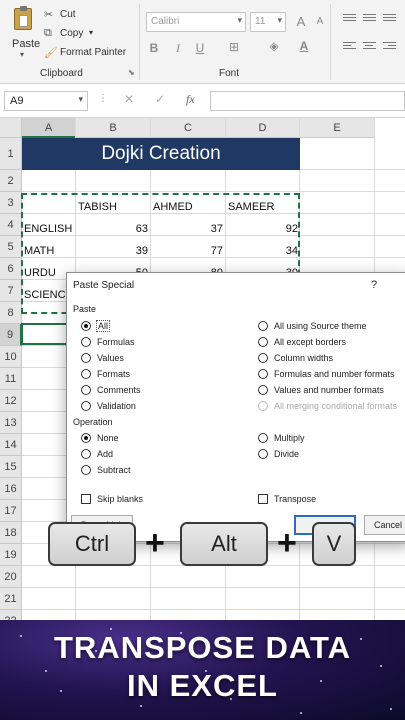 The width and height of the screenshot is (405, 720). I want to click on borders-icon: ⊞, so click(234, 47).